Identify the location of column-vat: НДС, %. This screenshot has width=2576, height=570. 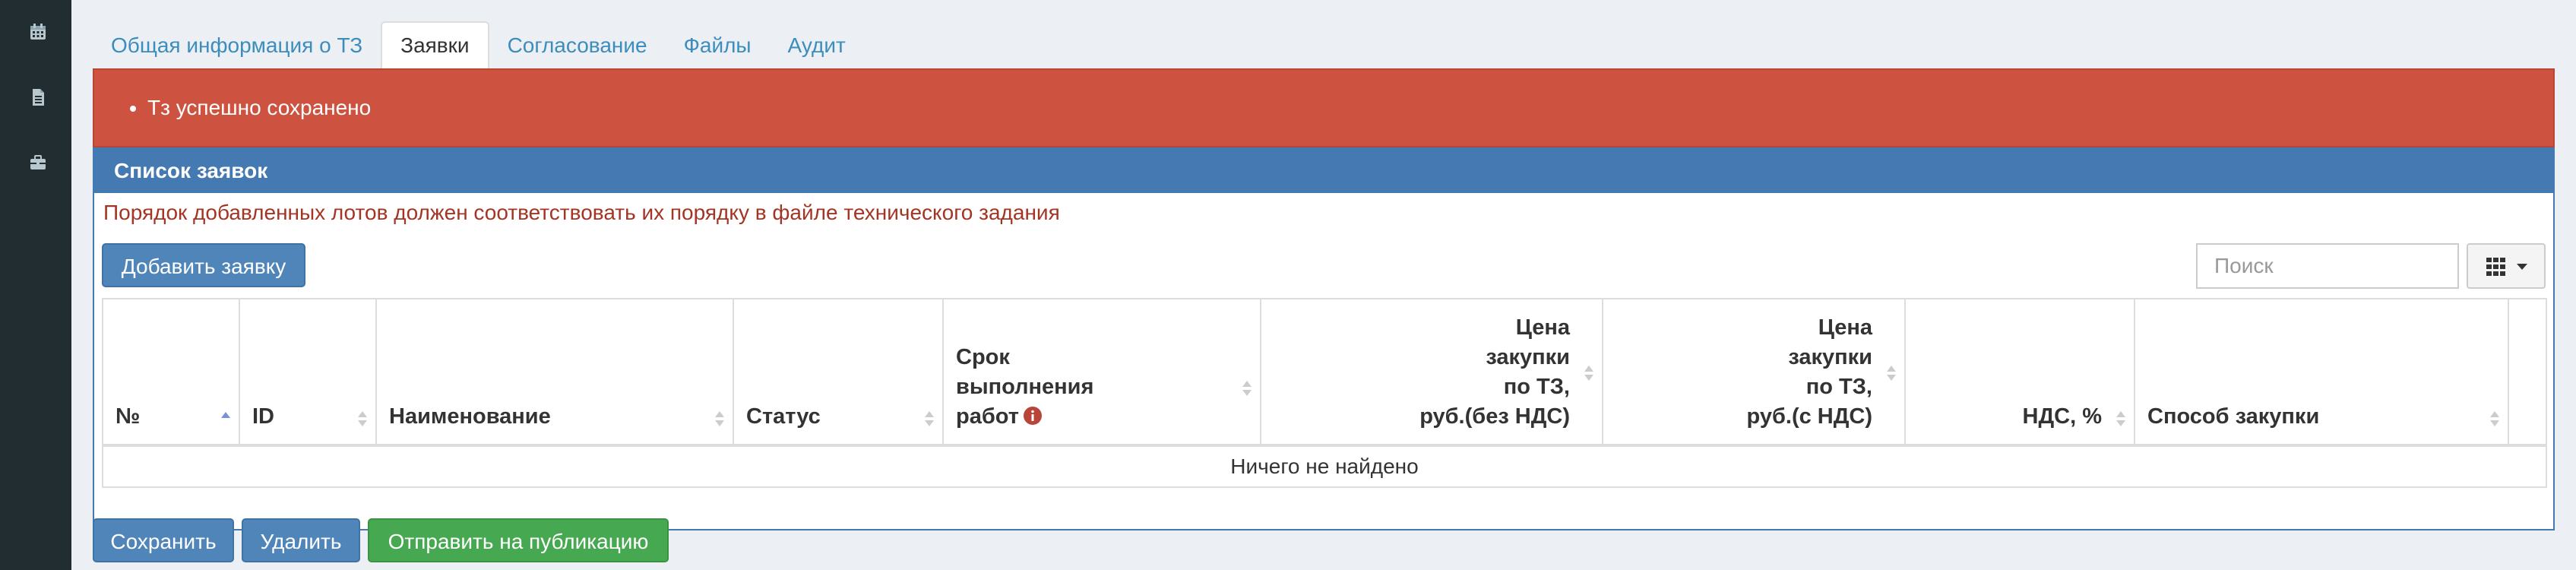
(2020, 371).